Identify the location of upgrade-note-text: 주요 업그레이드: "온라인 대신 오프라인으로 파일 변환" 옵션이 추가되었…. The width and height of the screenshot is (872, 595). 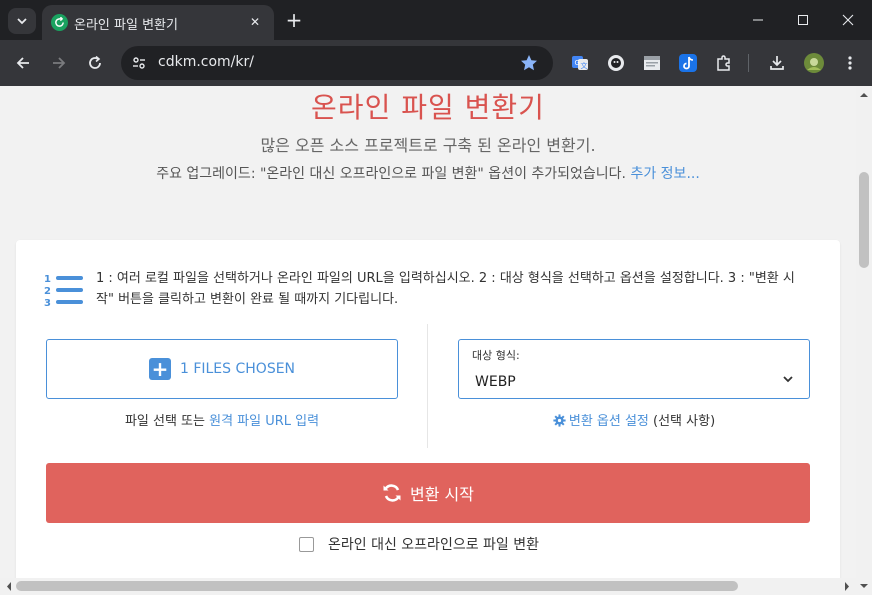
(391, 174).